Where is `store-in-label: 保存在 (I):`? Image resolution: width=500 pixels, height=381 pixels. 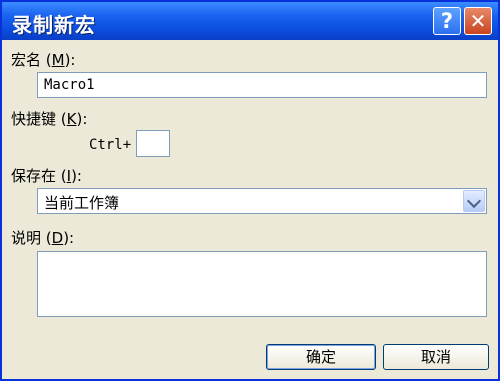 store-in-label: 保存在 (I): is located at coordinates (46, 176).